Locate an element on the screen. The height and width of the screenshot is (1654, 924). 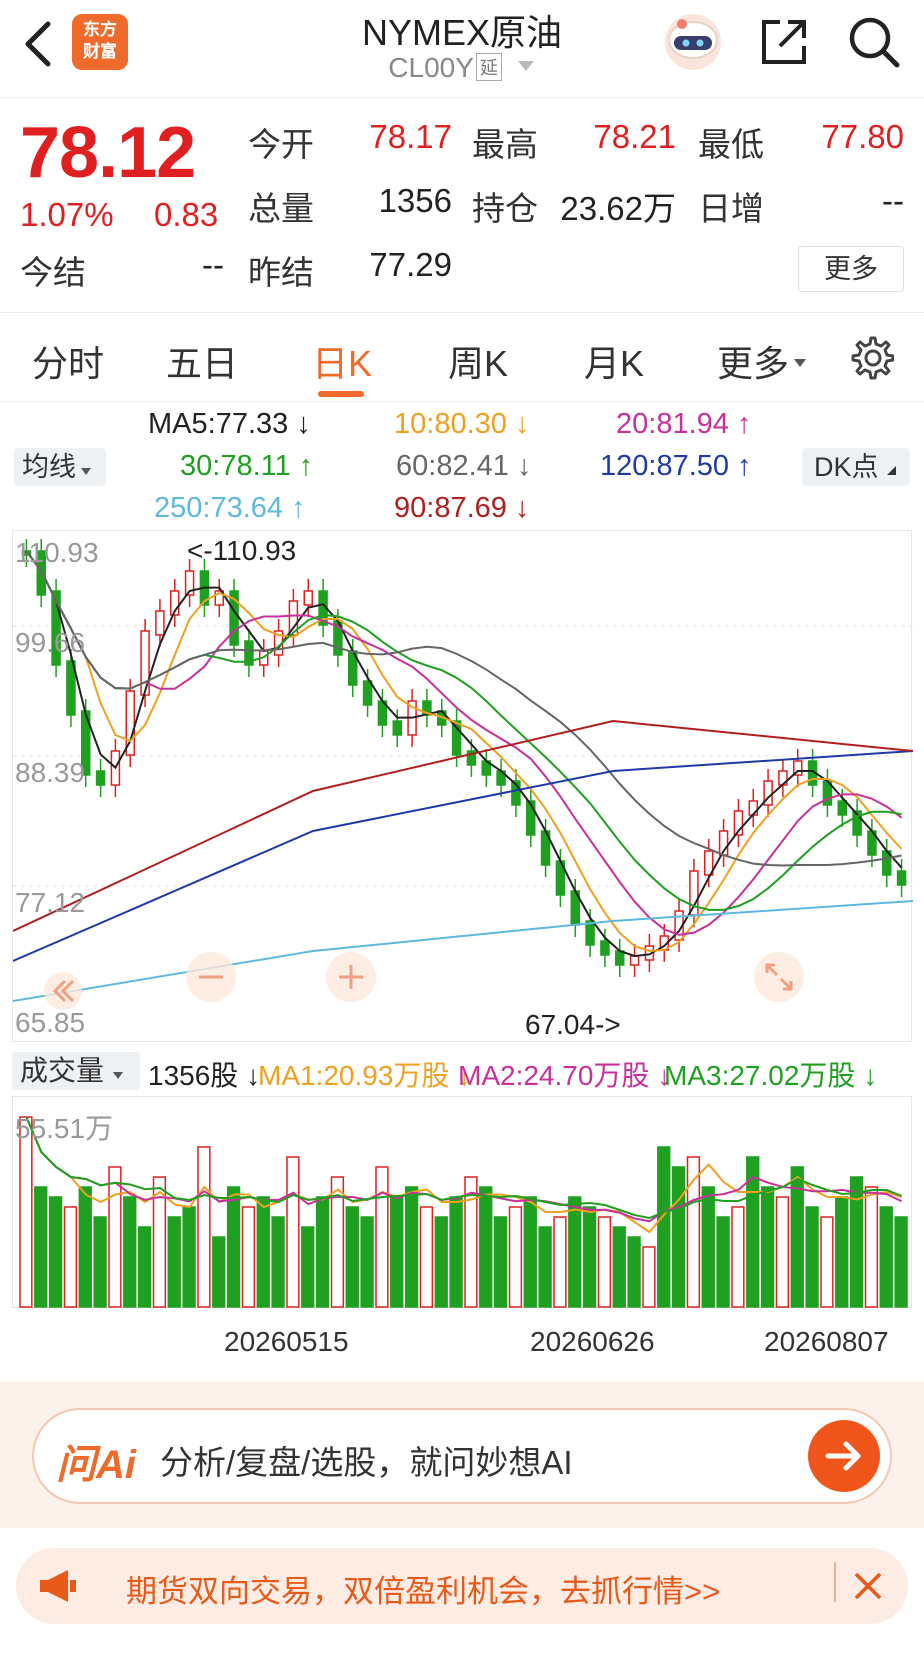
prev-settle-label: 昨结 is located at coordinates (281, 272).